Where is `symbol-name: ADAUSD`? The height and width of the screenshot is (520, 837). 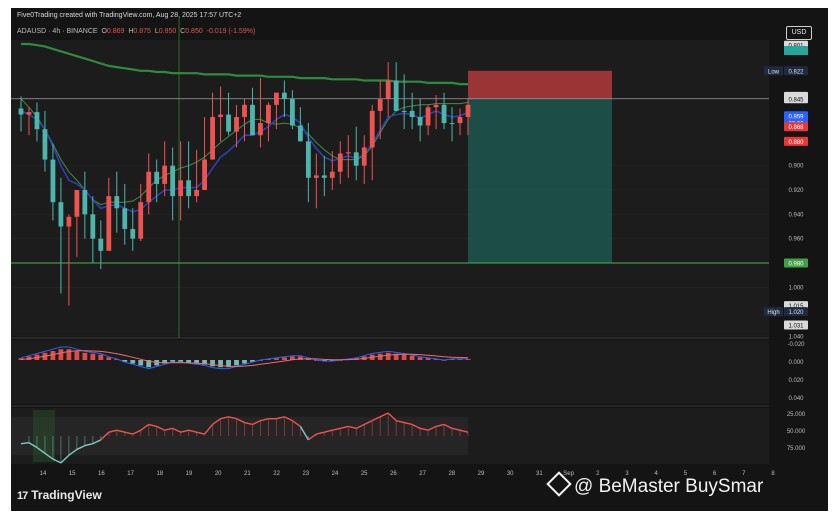 symbol-name: ADAUSD is located at coordinates (31, 31).